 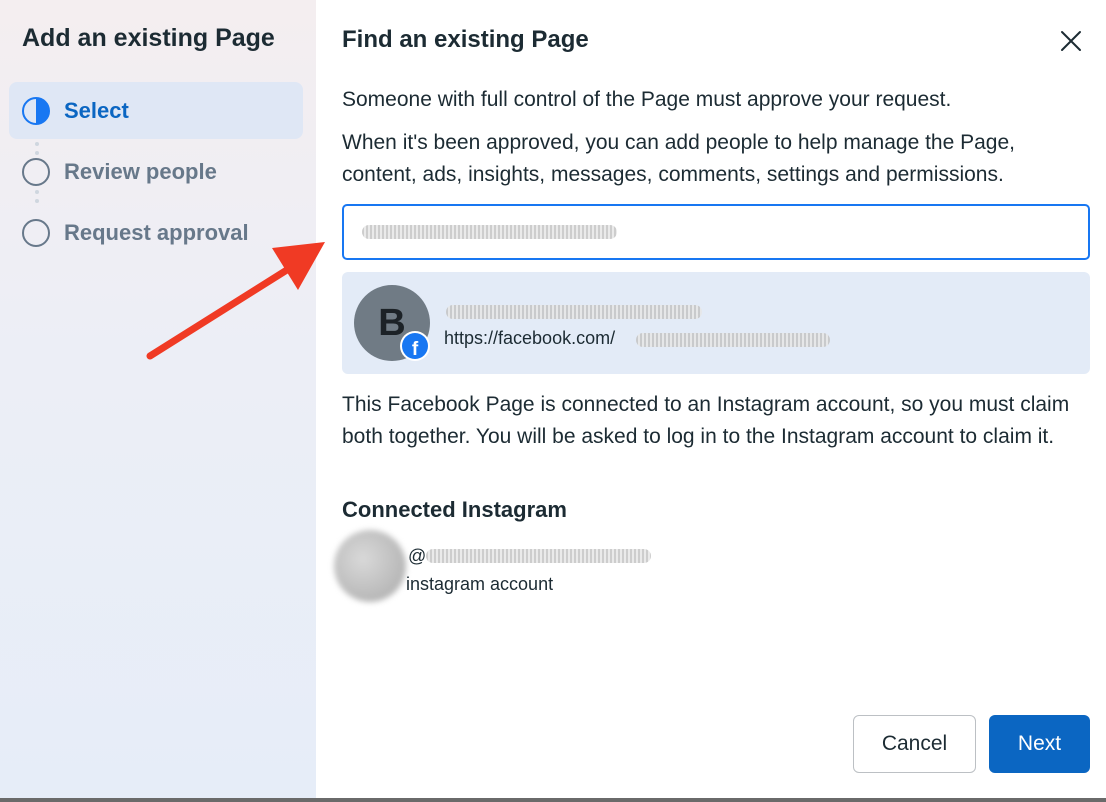 What do you see at coordinates (480, 584) in the screenshot?
I see `instagram-account-type: instagram account` at bounding box center [480, 584].